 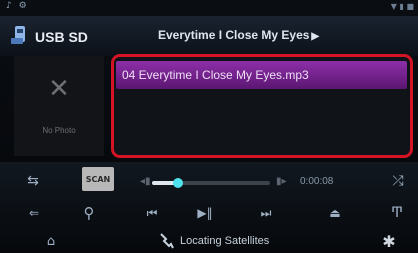 I want to click on play-pause-button: ▶‖, so click(x=205, y=213).